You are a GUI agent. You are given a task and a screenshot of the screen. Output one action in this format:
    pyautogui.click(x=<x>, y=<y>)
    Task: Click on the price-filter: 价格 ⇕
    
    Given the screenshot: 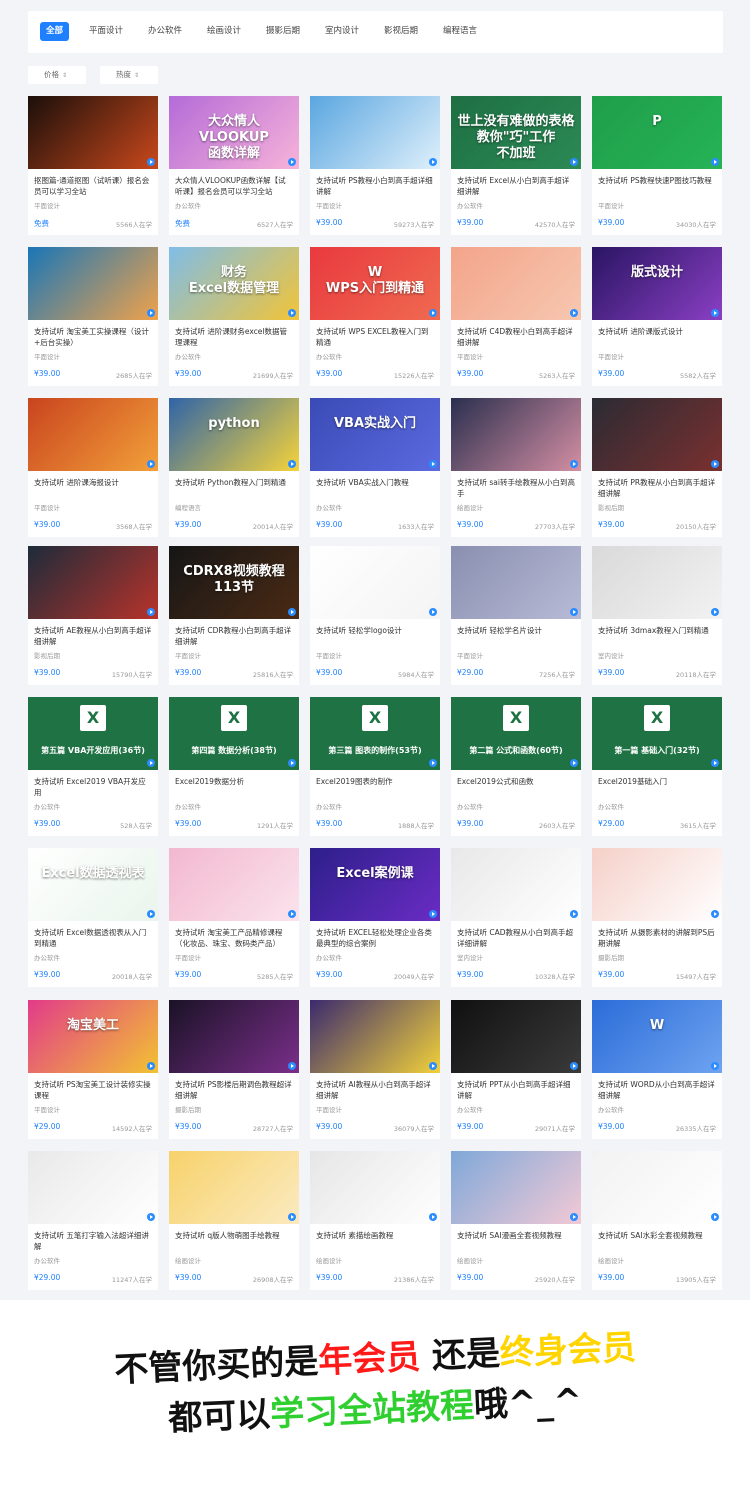 What is the action you would take?
    pyautogui.click(x=57, y=75)
    